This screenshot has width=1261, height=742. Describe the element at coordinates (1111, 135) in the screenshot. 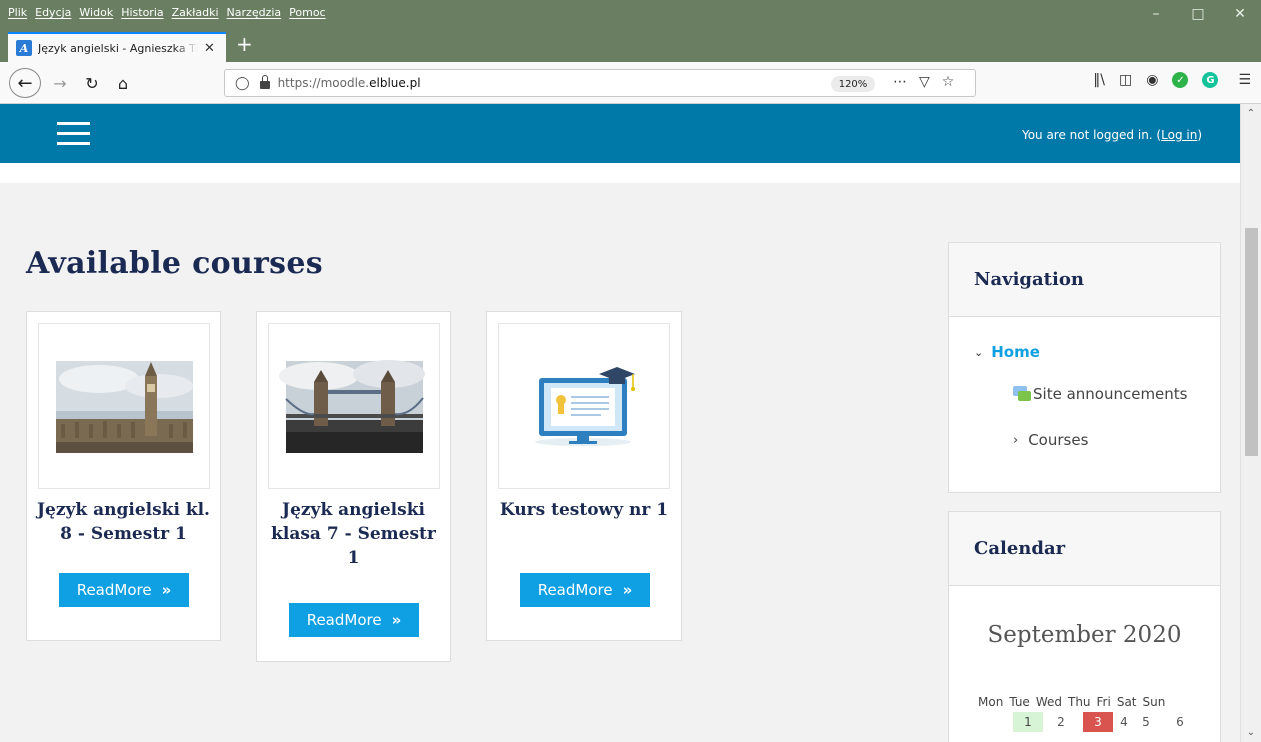

I see `login-info: You are not logged in. (Log in)` at that location.